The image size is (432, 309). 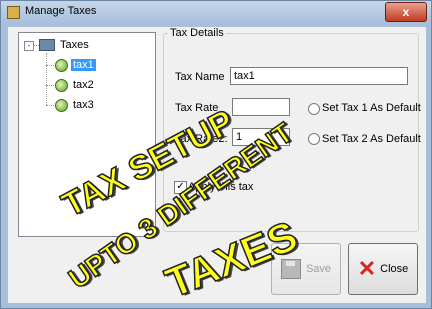 What do you see at coordinates (201, 139) in the screenshot?
I see `tax-rate2-label: Tax Rate2:` at bounding box center [201, 139].